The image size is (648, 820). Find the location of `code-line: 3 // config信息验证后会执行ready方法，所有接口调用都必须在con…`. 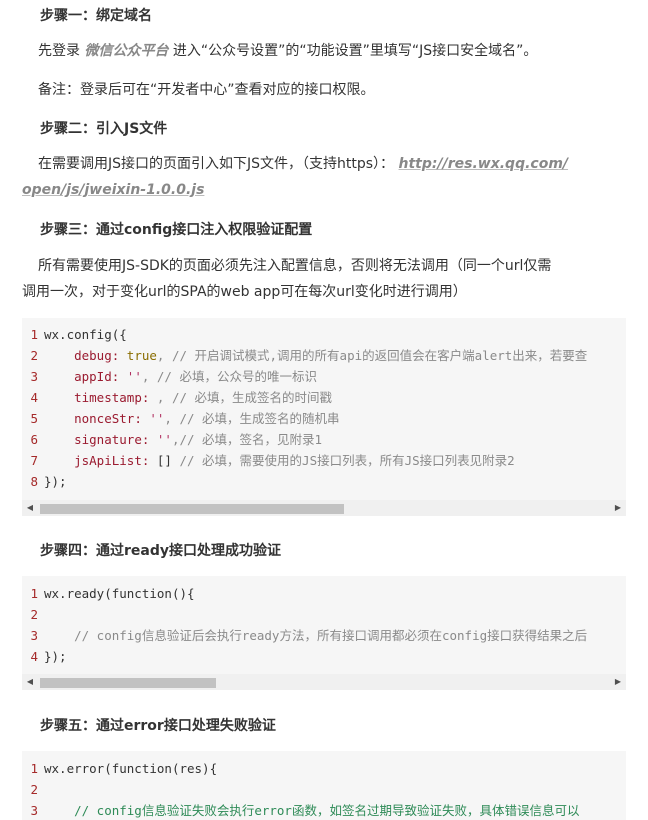

code-line: 3 // config信息验证后会执行ready方法，所有接口调用都必须在con… is located at coordinates (309, 635).